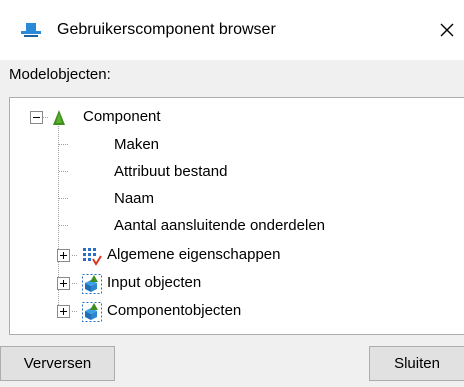 Image resolution: width=464 pixels, height=387 pixels. Describe the element at coordinates (92, 258) in the screenshot. I see `properties-icon` at that location.